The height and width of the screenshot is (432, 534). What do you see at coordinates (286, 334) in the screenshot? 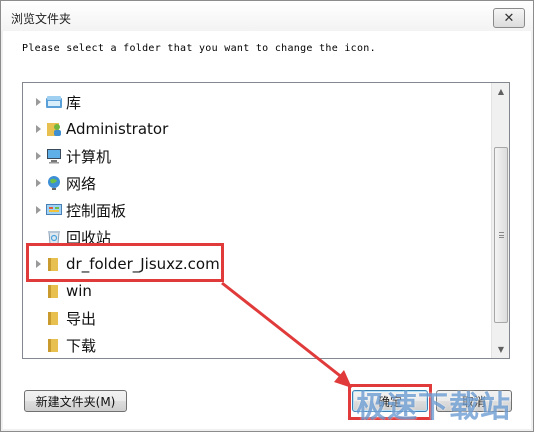
I see `annotation-arrow-icon` at bounding box center [286, 334].